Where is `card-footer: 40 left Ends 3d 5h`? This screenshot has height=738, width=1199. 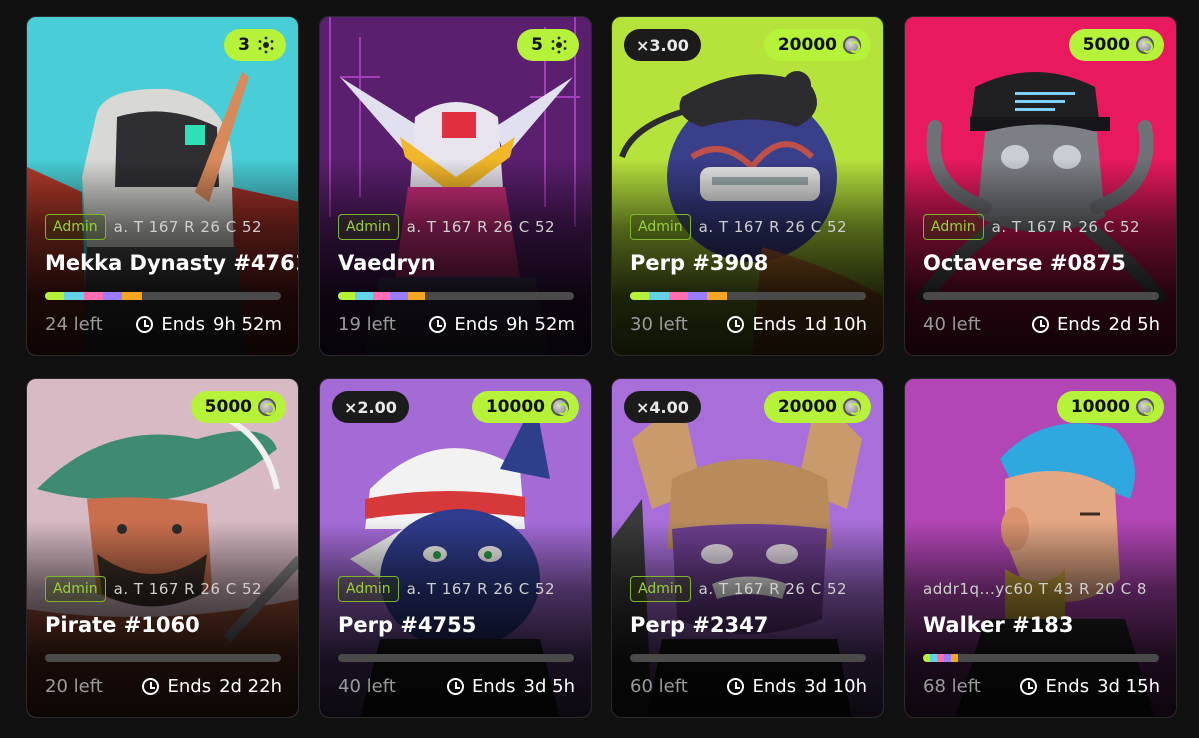
card-footer: 40 left Ends 3d 5h is located at coordinates (456, 686).